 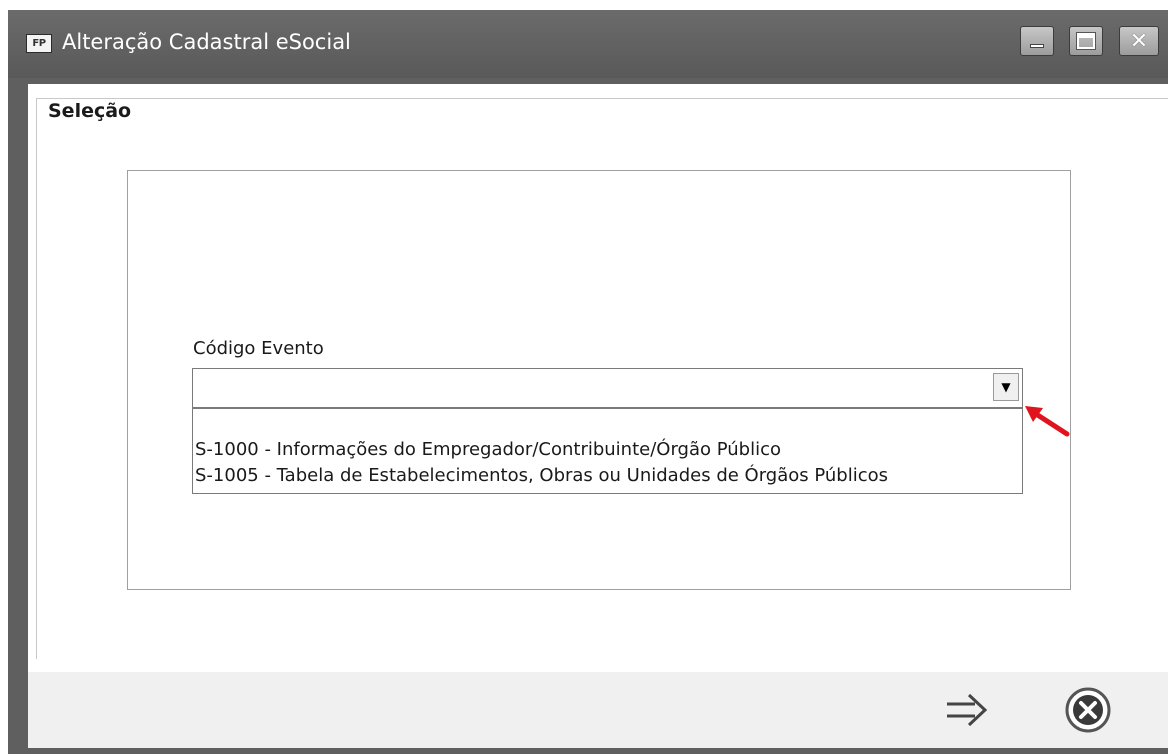 What do you see at coordinates (1037, 46) in the screenshot?
I see `minimize-icon` at bounding box center [1037, 46].